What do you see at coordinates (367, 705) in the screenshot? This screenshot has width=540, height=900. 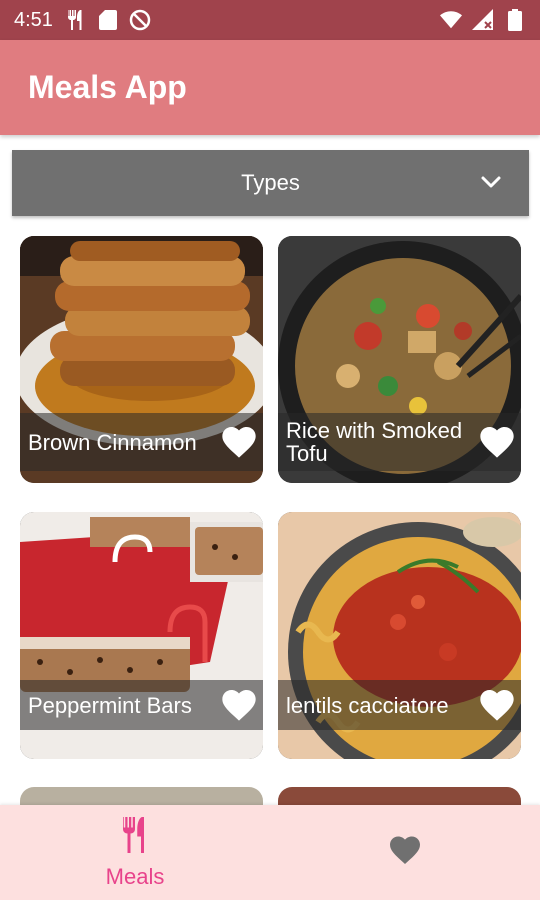 I see `meal-name: lentils cacciatore` at bounding box center [367, 705].